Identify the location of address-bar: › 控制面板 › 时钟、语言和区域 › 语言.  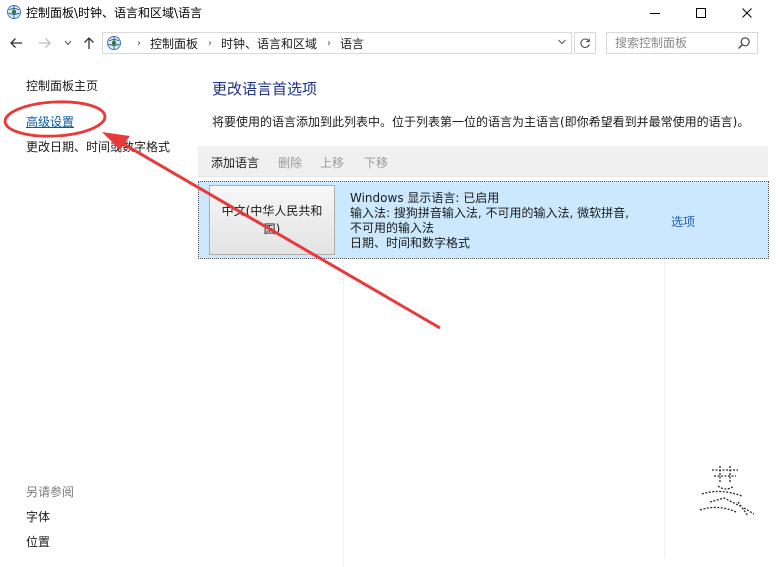
(337, 43).